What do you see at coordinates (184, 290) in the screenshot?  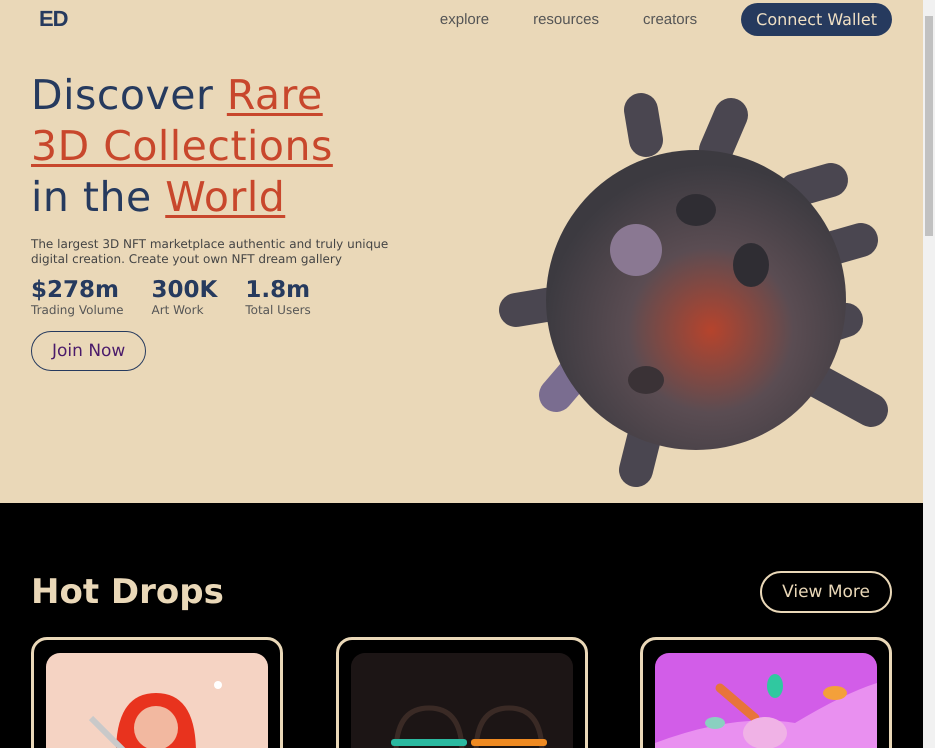 I see `stat-value: 300K` at bounding box center [184, 290].